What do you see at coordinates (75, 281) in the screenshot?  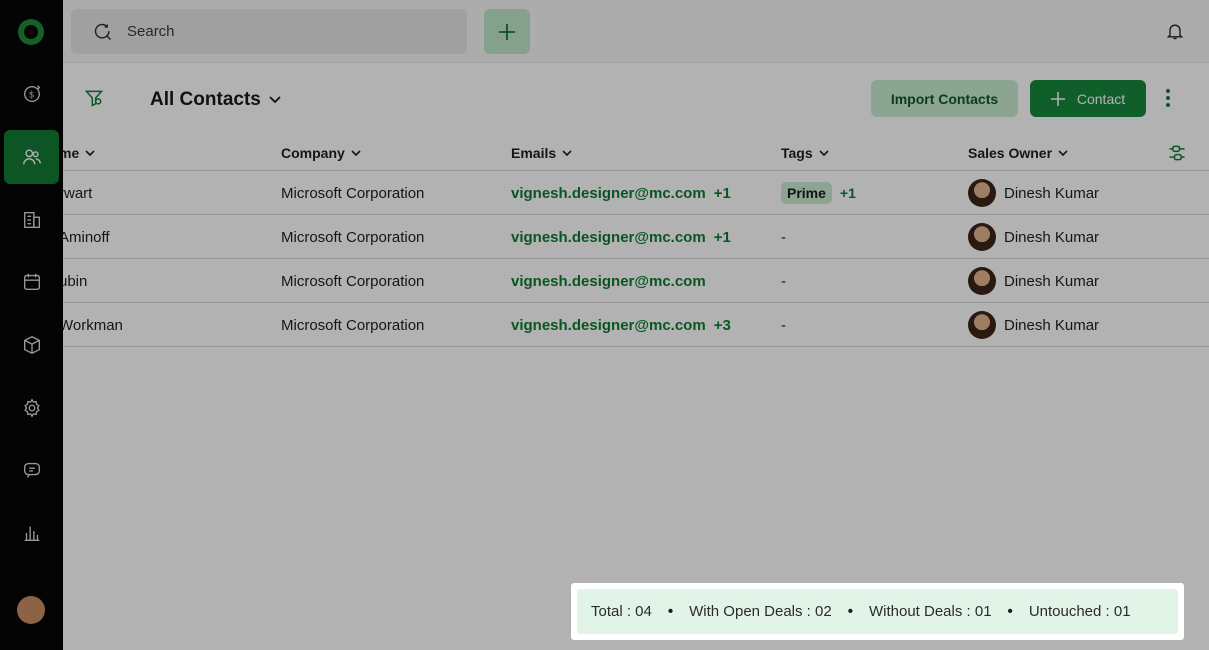 I see `contact-name: ubin` at bounding box center [75, 281].